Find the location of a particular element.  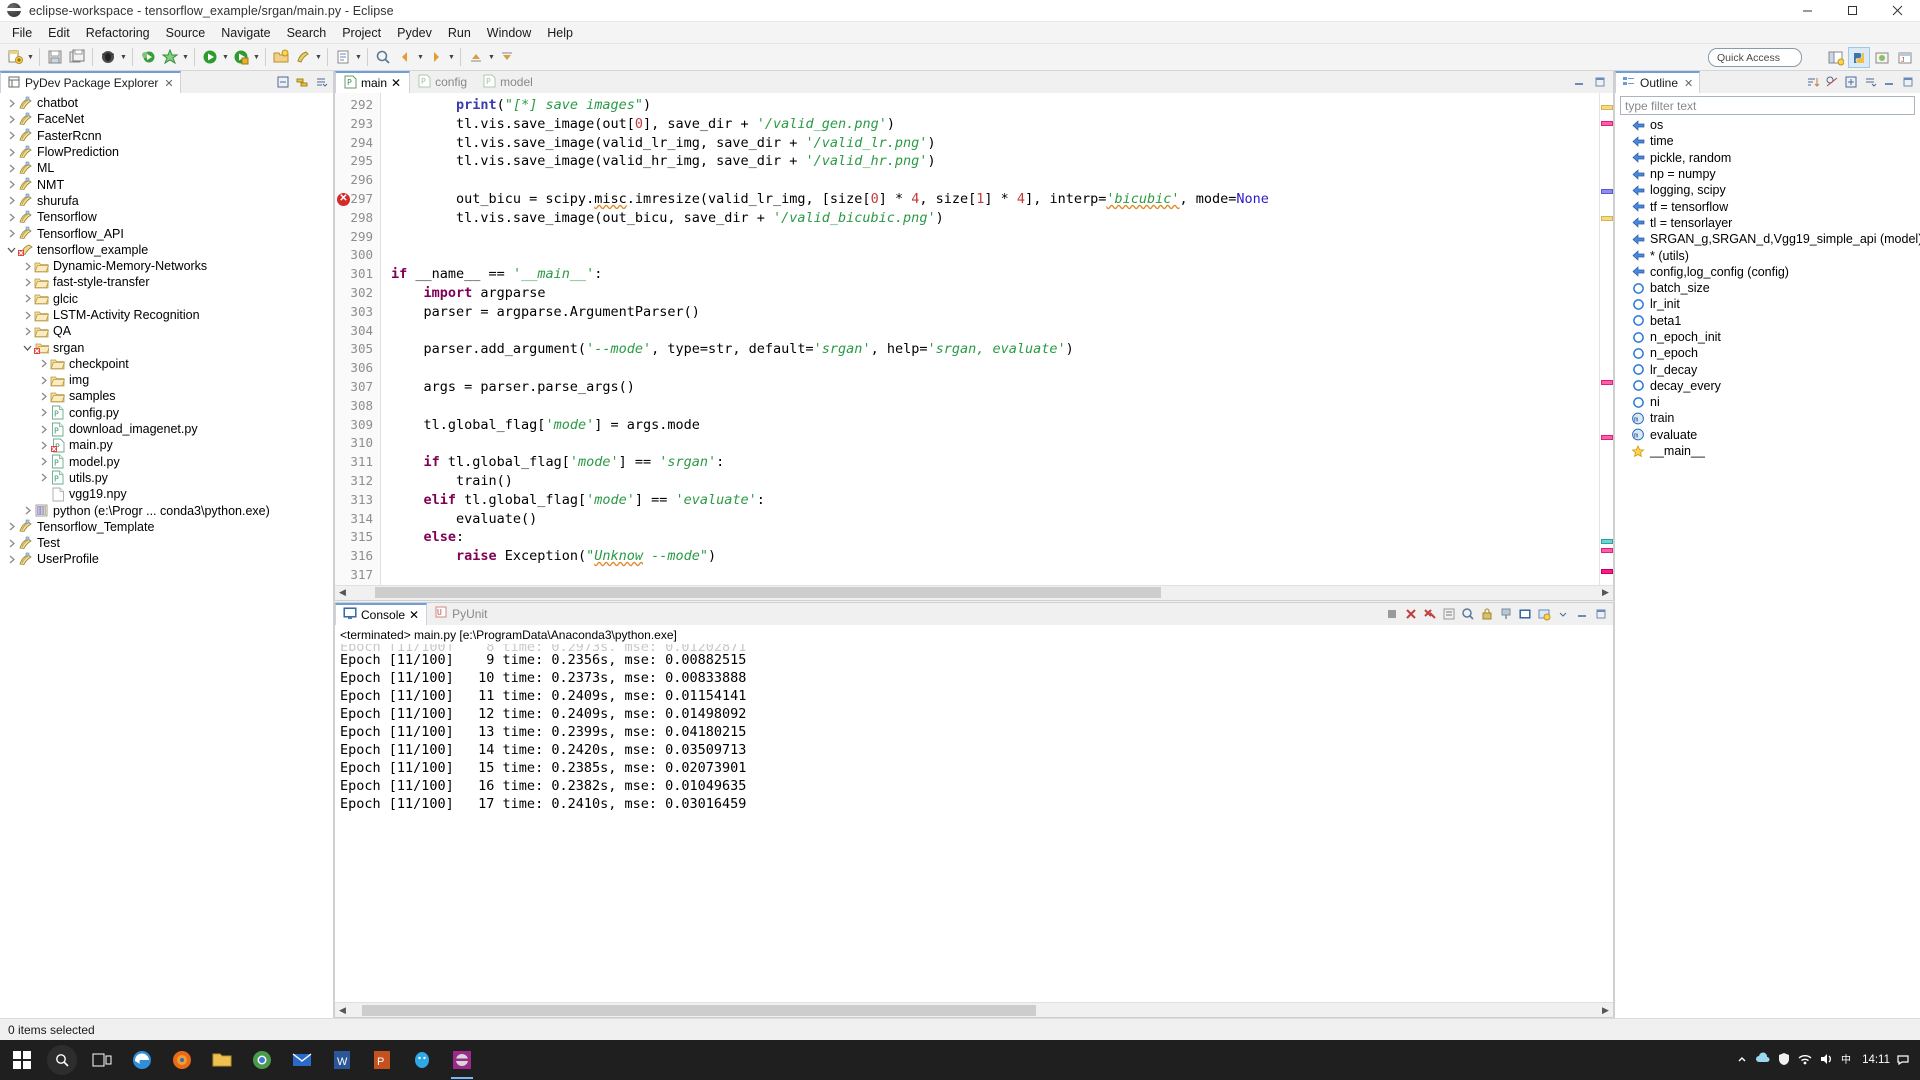

tree-item: FaceNet is located at coordinates (166, 119).